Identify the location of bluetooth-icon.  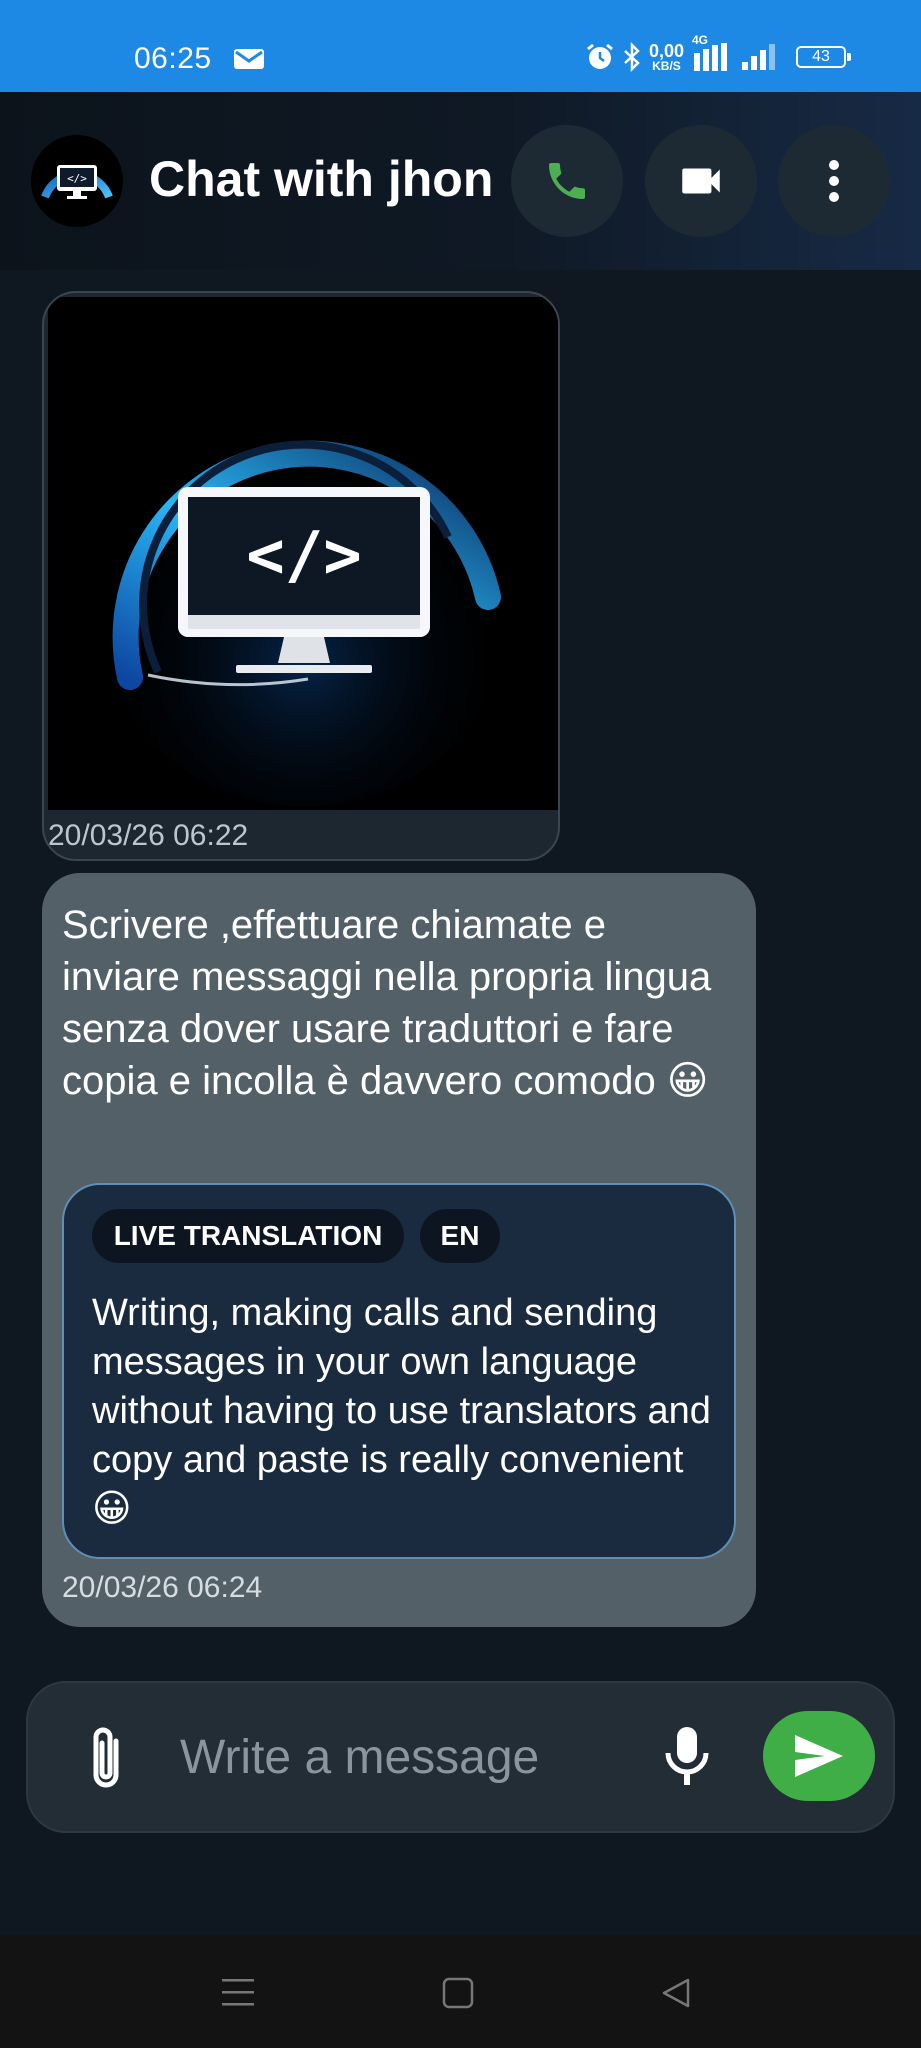
(632, 57).